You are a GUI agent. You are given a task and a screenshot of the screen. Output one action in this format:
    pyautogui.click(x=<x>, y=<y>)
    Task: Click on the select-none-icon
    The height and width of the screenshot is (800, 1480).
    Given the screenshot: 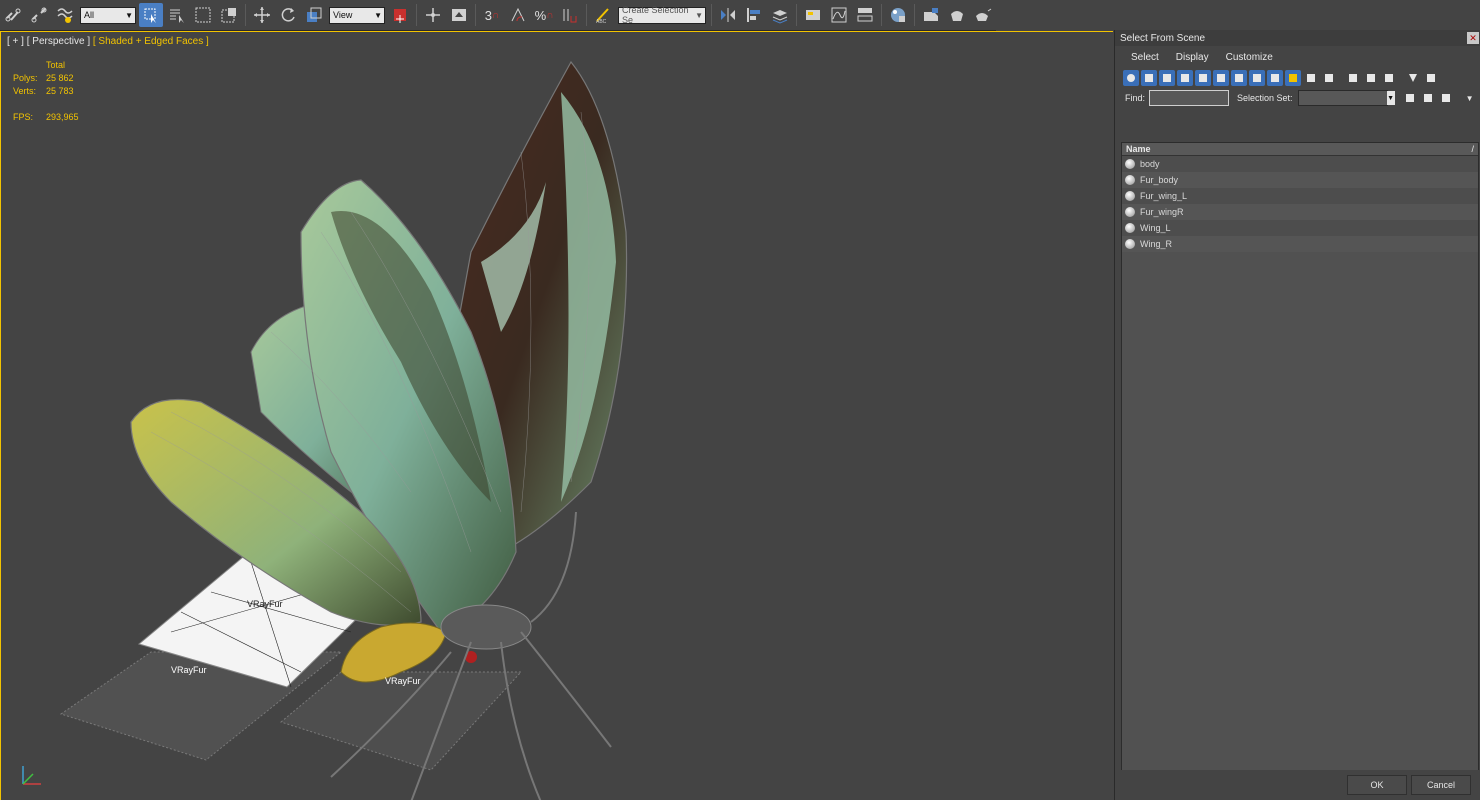 What is the action you would take?
    pyautogui.click(x=1428, y=98)
    